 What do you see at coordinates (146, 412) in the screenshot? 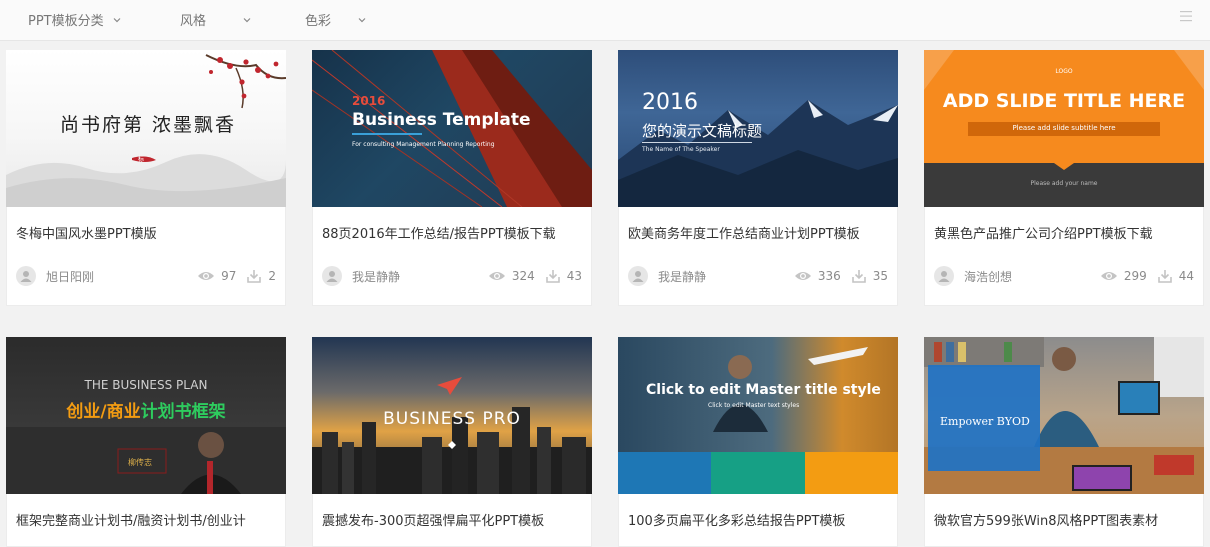
I see `thumbnail-heading: 创业/商业计划书框架` at bounding box center [146, 412].